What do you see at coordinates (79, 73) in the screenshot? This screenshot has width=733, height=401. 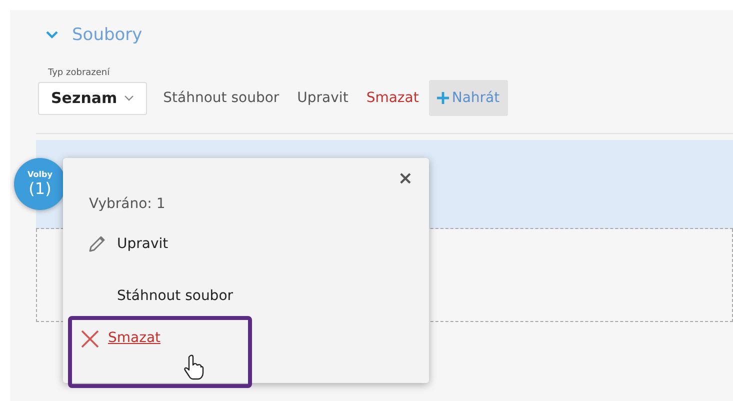 I see `field-label: Typ zobrazení` at bounding box center [79, 73].